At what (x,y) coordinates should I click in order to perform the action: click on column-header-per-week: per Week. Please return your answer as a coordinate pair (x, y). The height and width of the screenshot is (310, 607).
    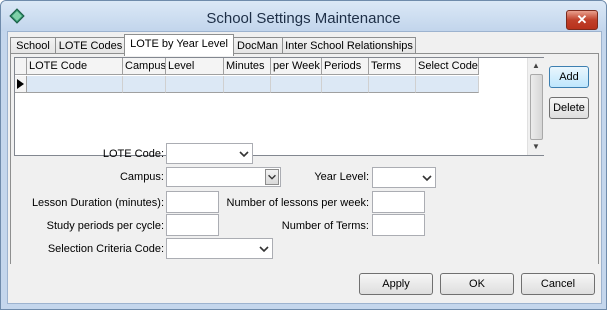
    Looking at the image, I should click on (296, 66).